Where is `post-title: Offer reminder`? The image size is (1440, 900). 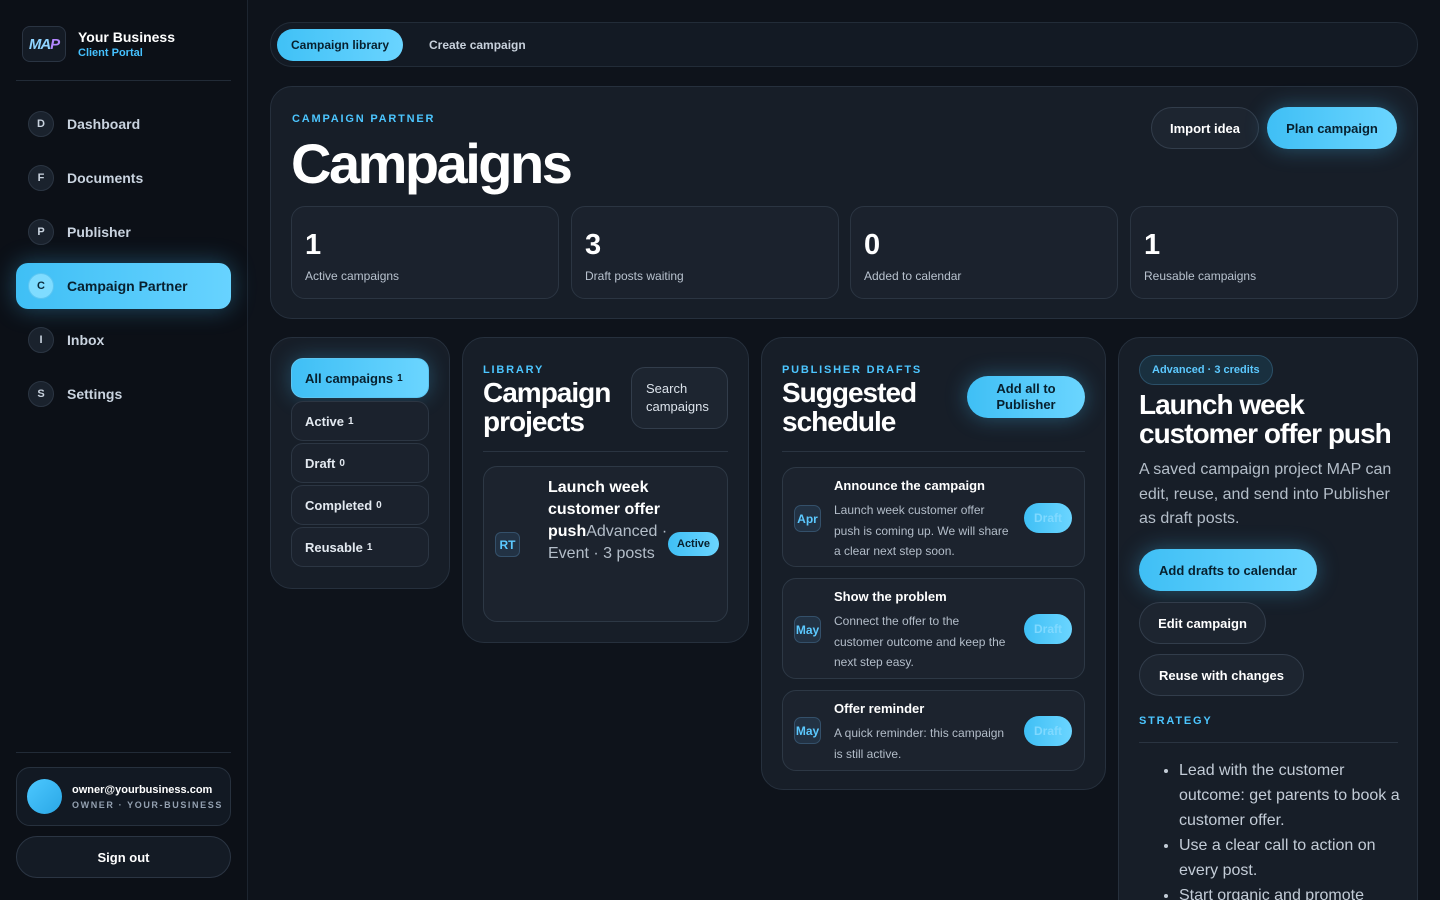
post-title: Offer reminder is located at coordinates (879, 708).